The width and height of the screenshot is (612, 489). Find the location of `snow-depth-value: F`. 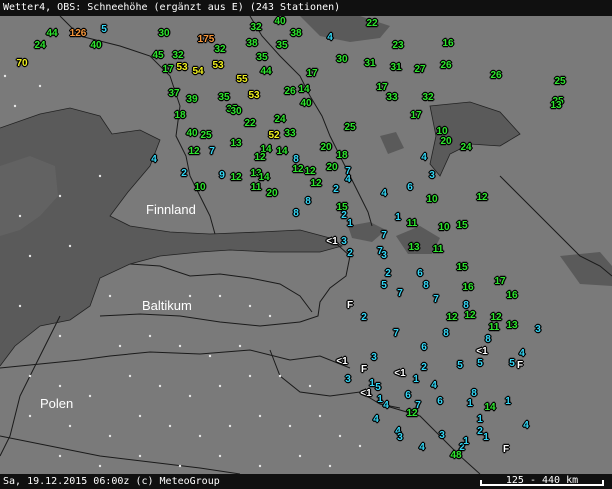

snow-depth-value: F is located at coordinates (520, 365).